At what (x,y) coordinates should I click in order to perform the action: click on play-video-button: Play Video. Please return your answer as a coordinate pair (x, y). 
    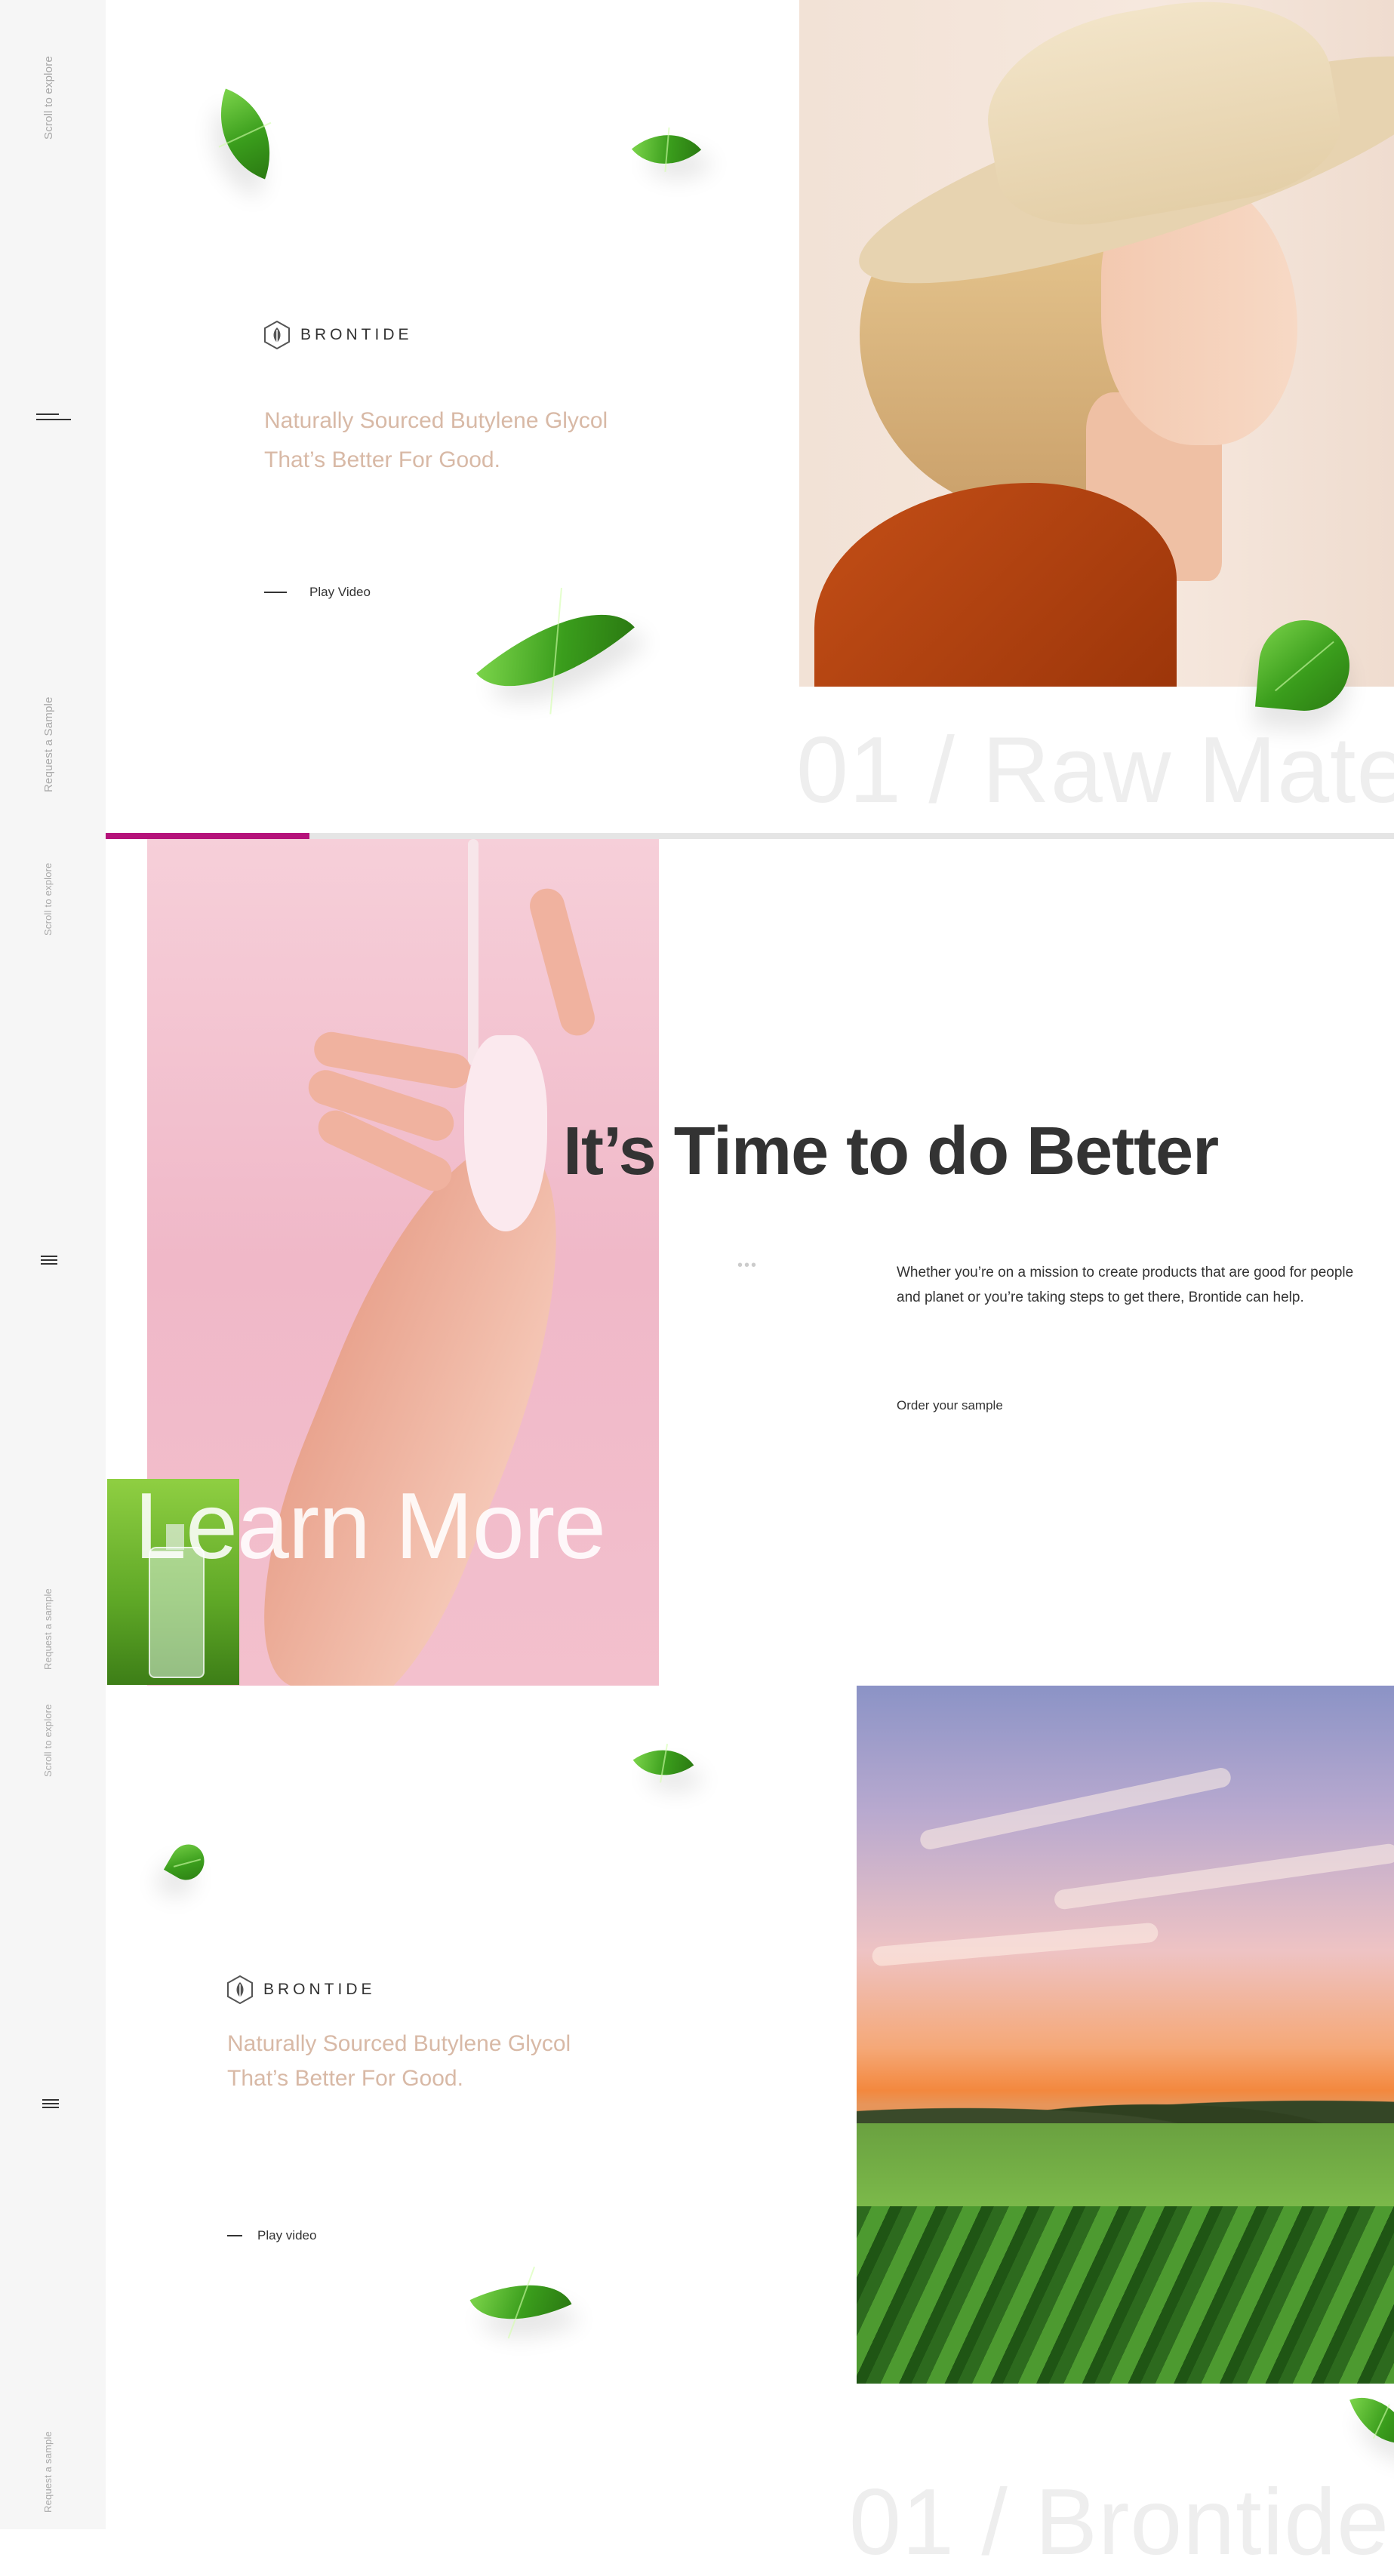
    Looking at the image, I should click on (317, 592).